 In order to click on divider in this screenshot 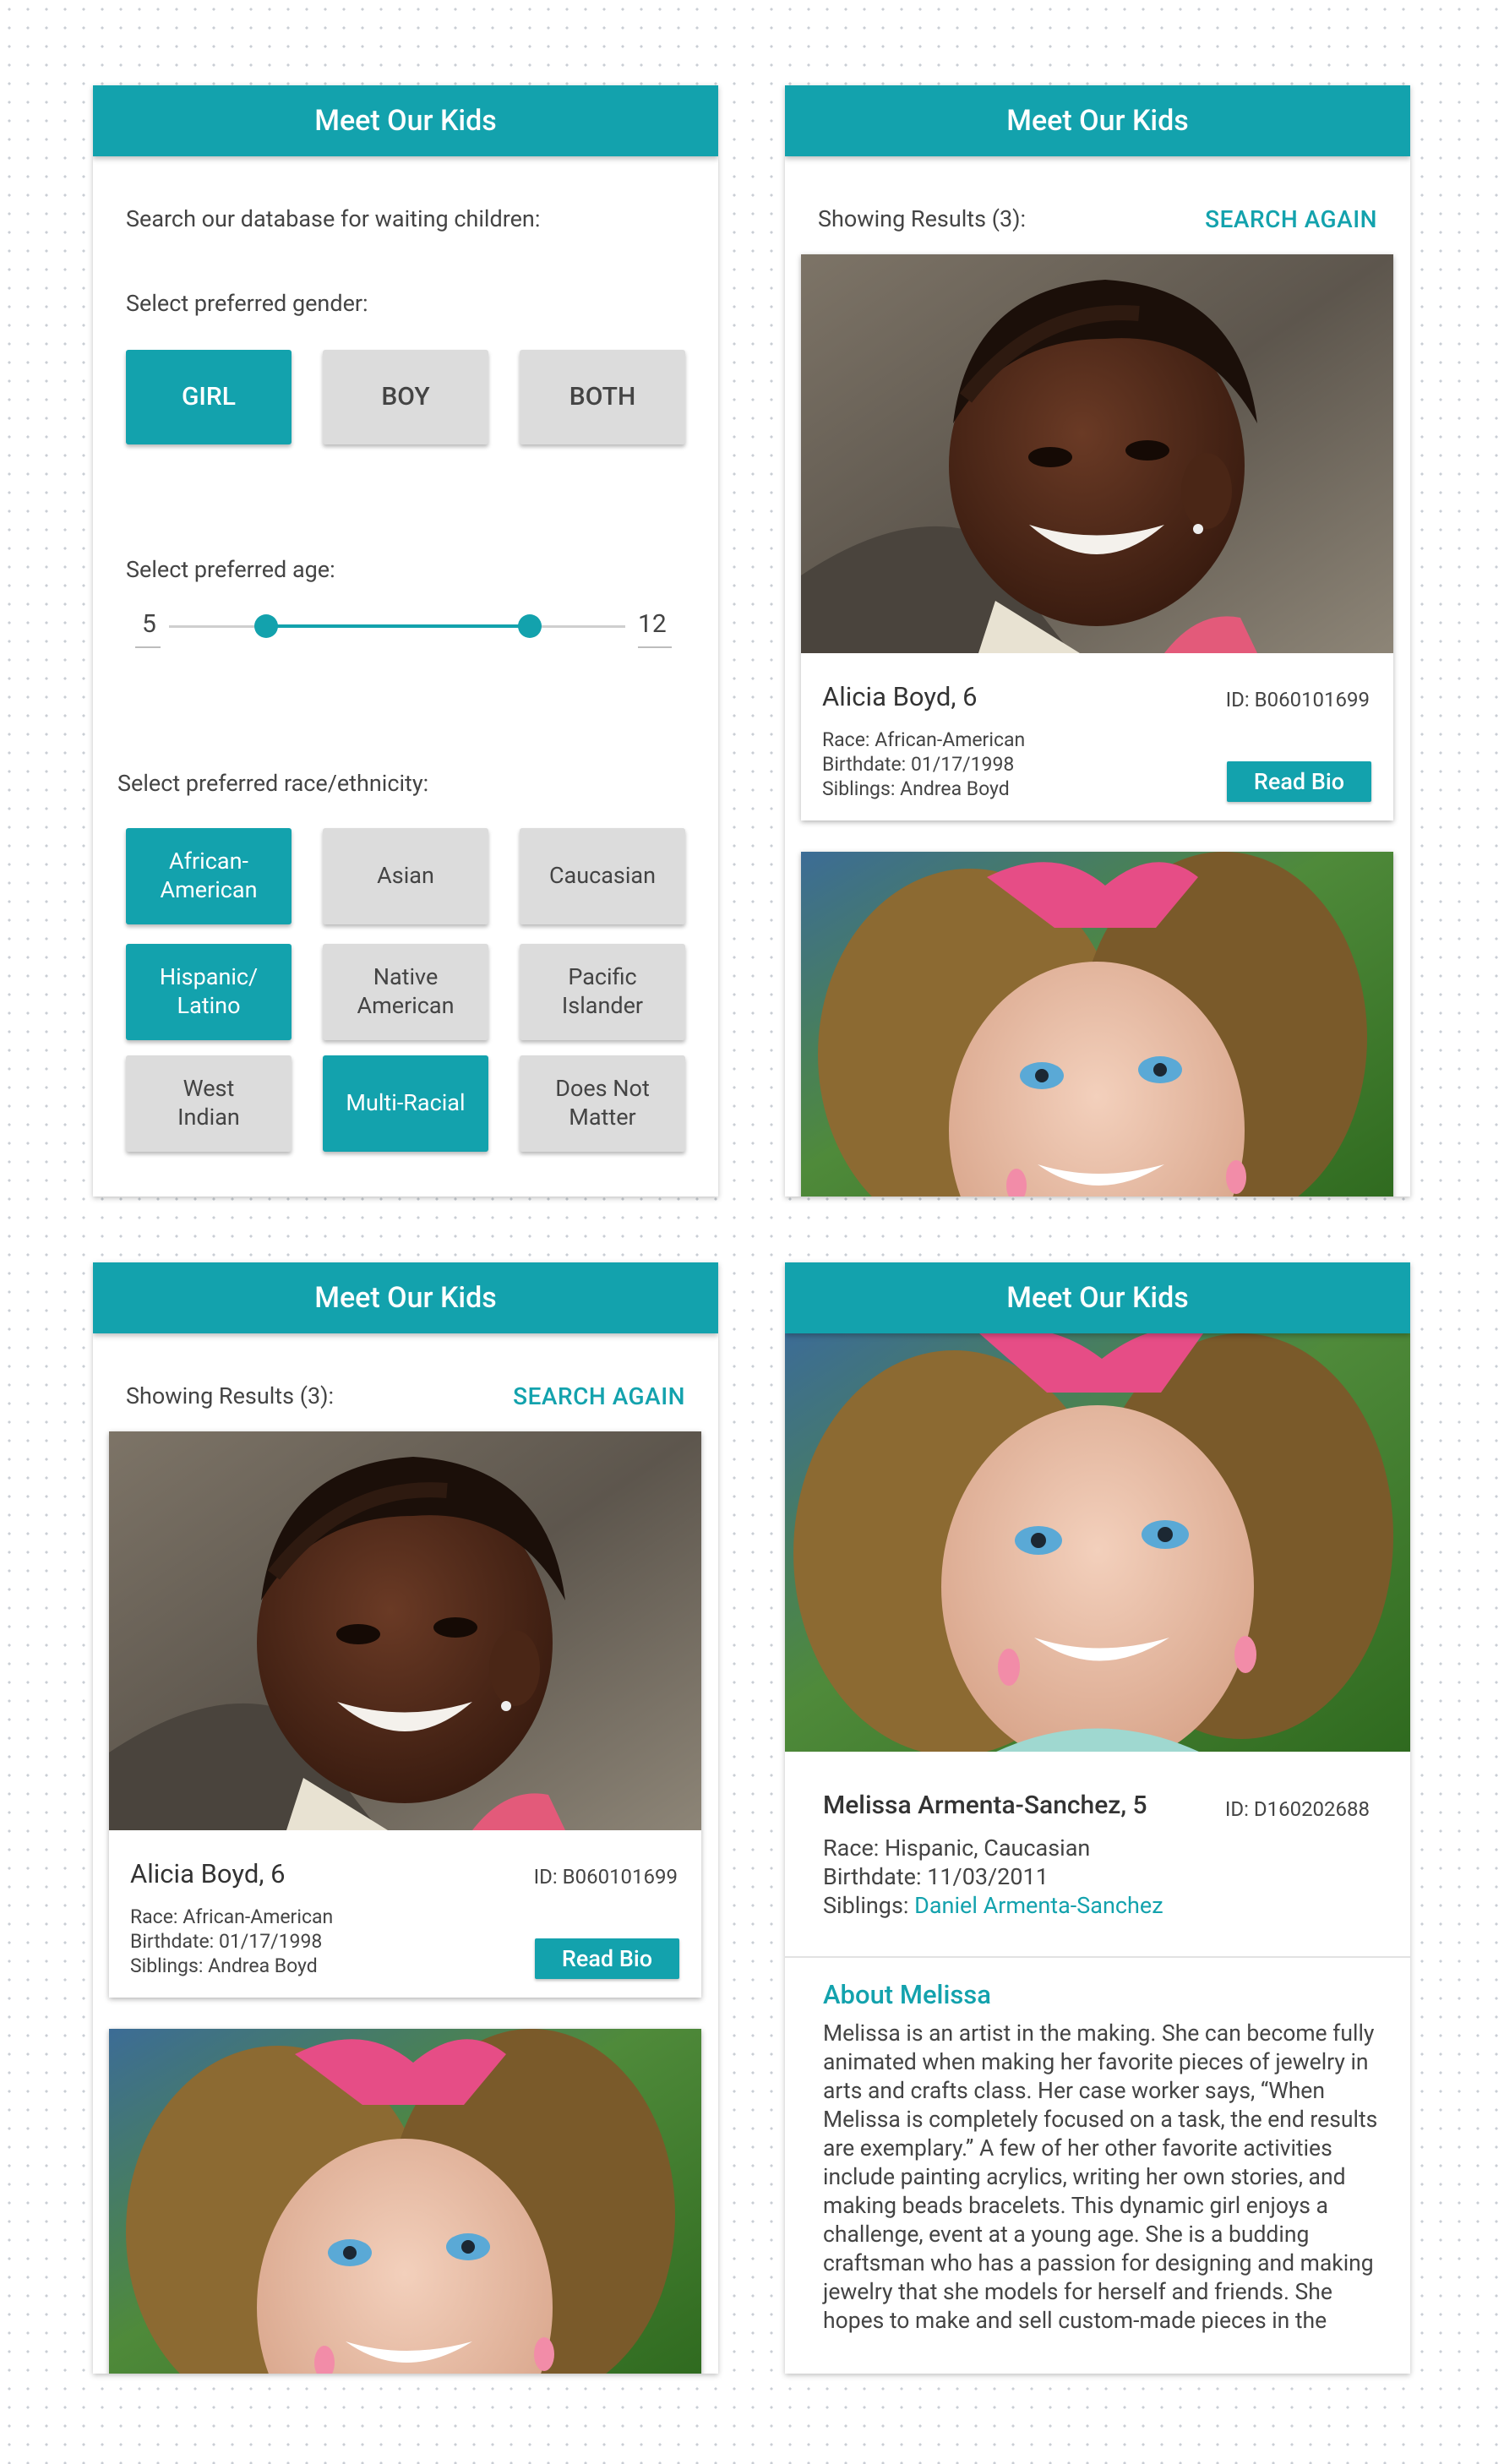, I will do `click(1097, 1957)`.